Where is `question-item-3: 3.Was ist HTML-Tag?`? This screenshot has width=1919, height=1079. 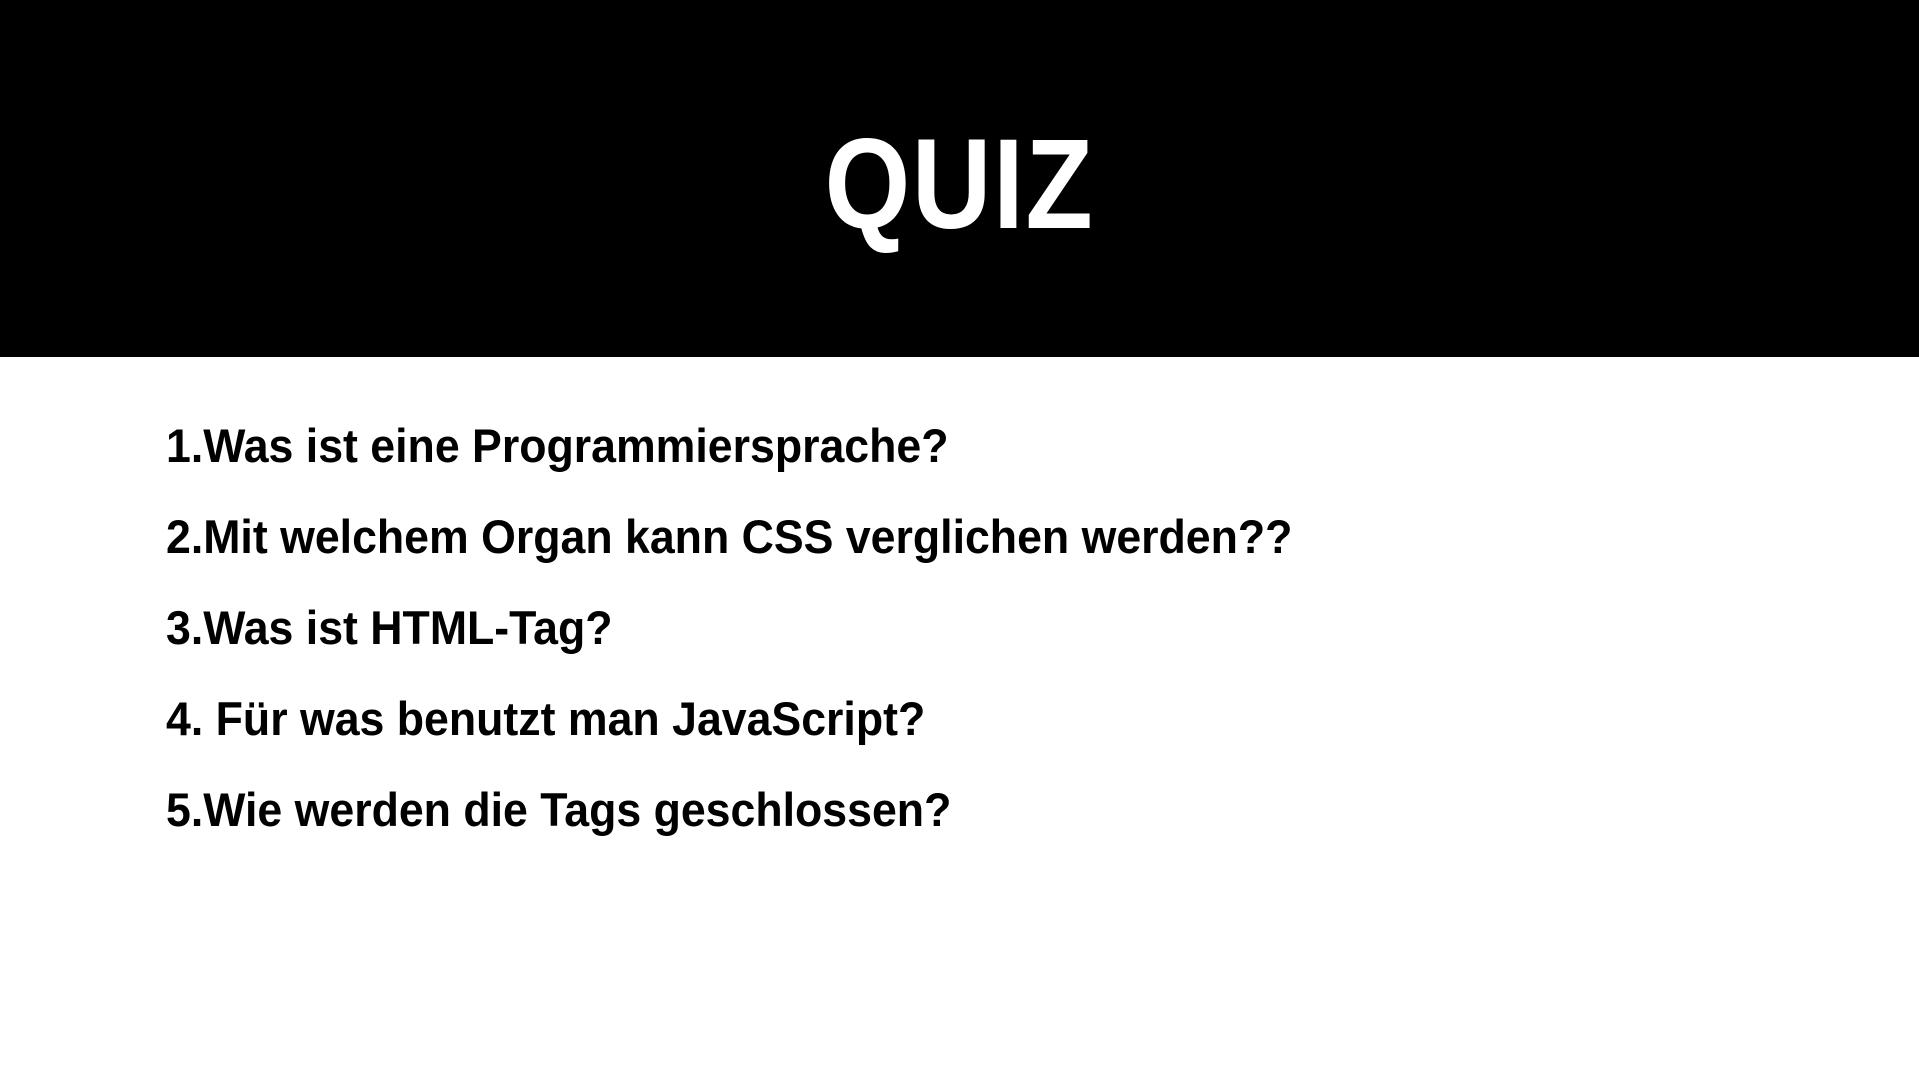
question-item-3: 3.Was ist HTML-Tag? is located at coordinates (389, 627).